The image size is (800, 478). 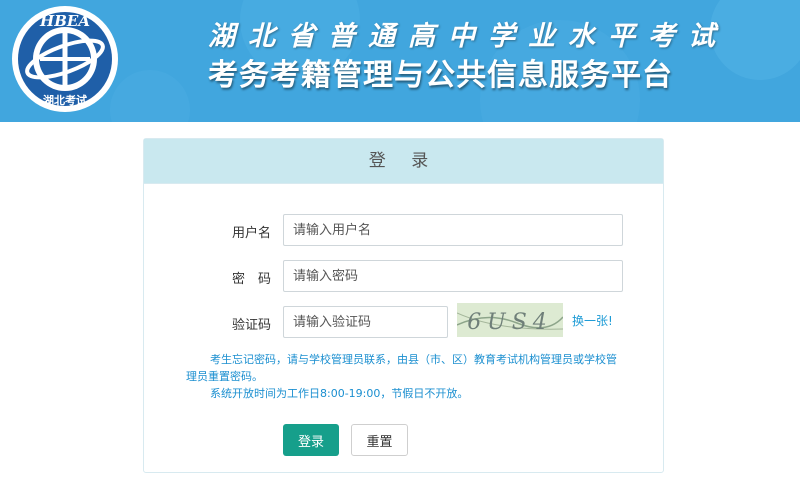 I want to click on password-input, so click(x=453, y=276).